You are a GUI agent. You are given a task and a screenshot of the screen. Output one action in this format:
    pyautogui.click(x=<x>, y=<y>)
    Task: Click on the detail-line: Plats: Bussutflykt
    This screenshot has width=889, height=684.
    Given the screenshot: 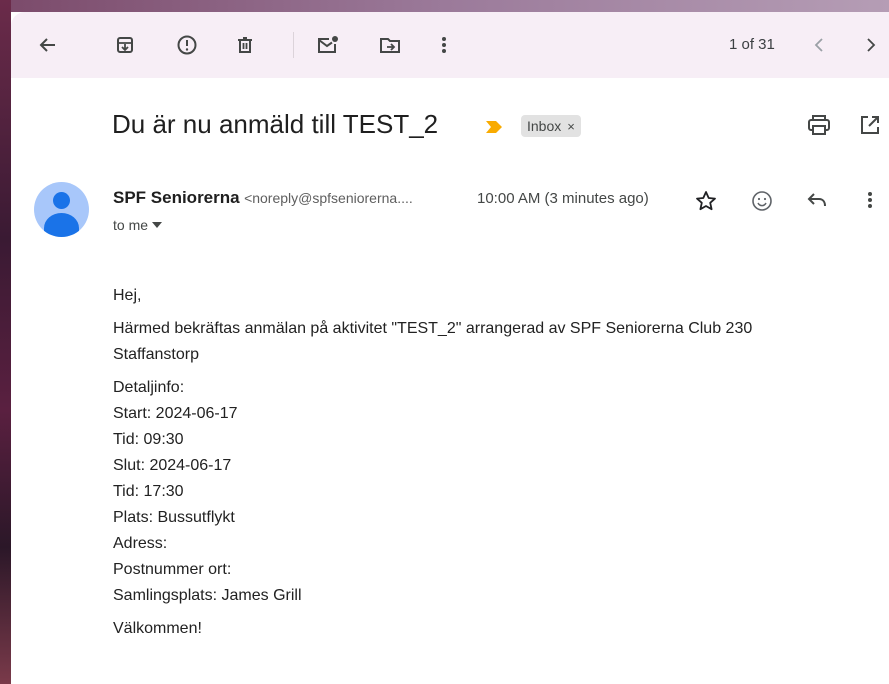 What is the action you would take?
    pyautogui.click(x=174, y=517)
    